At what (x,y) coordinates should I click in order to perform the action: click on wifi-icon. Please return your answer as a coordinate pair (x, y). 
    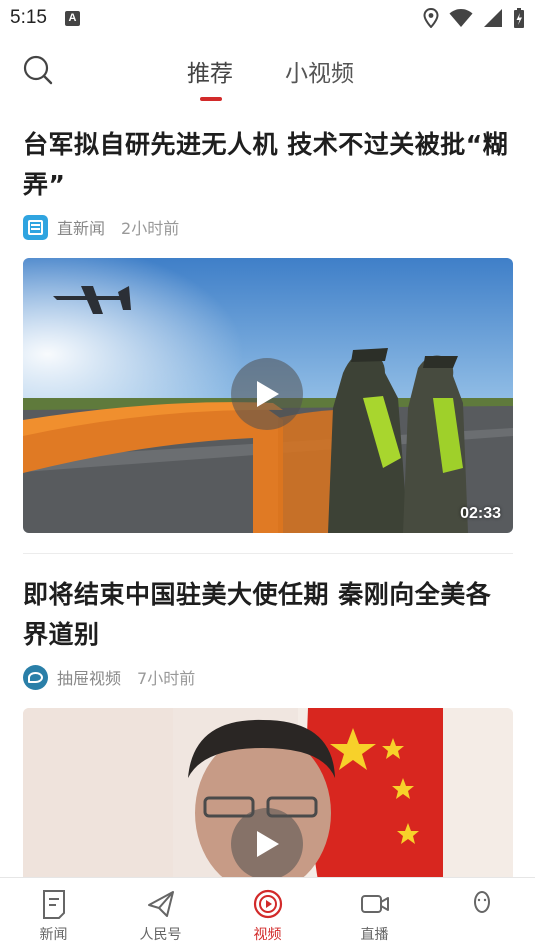
    Looking at the image, I should click on (461, 18).